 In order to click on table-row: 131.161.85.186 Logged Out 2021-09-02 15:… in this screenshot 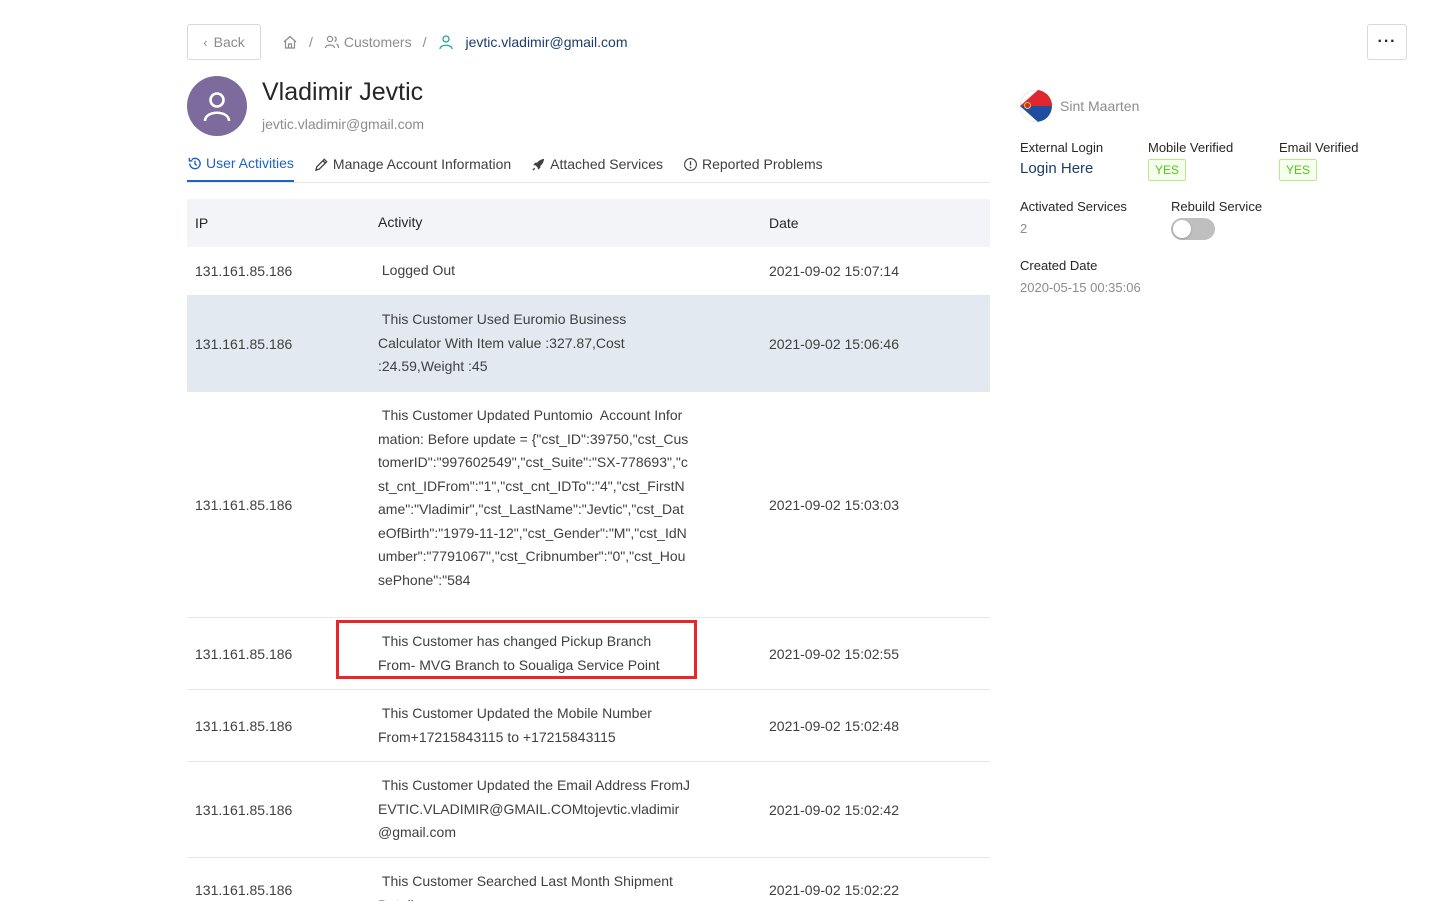, I will do `click(588, 271)`.